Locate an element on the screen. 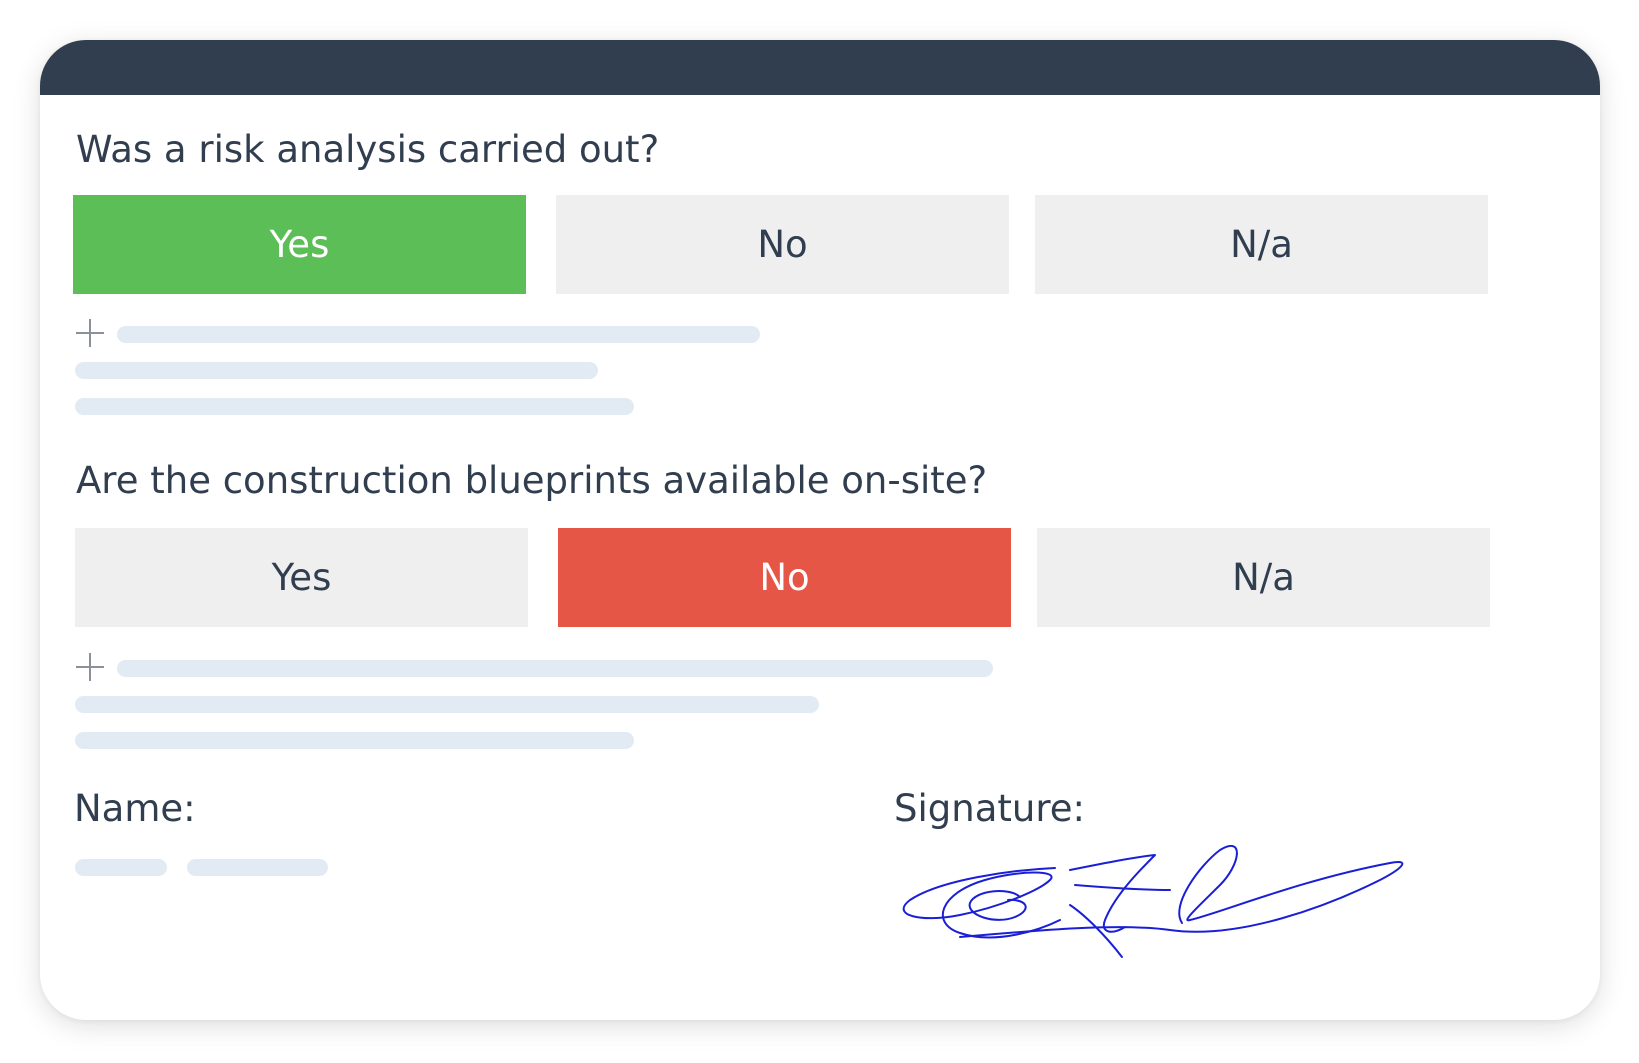  q1-yes-button: Yes is located at coordinates (299, 244).